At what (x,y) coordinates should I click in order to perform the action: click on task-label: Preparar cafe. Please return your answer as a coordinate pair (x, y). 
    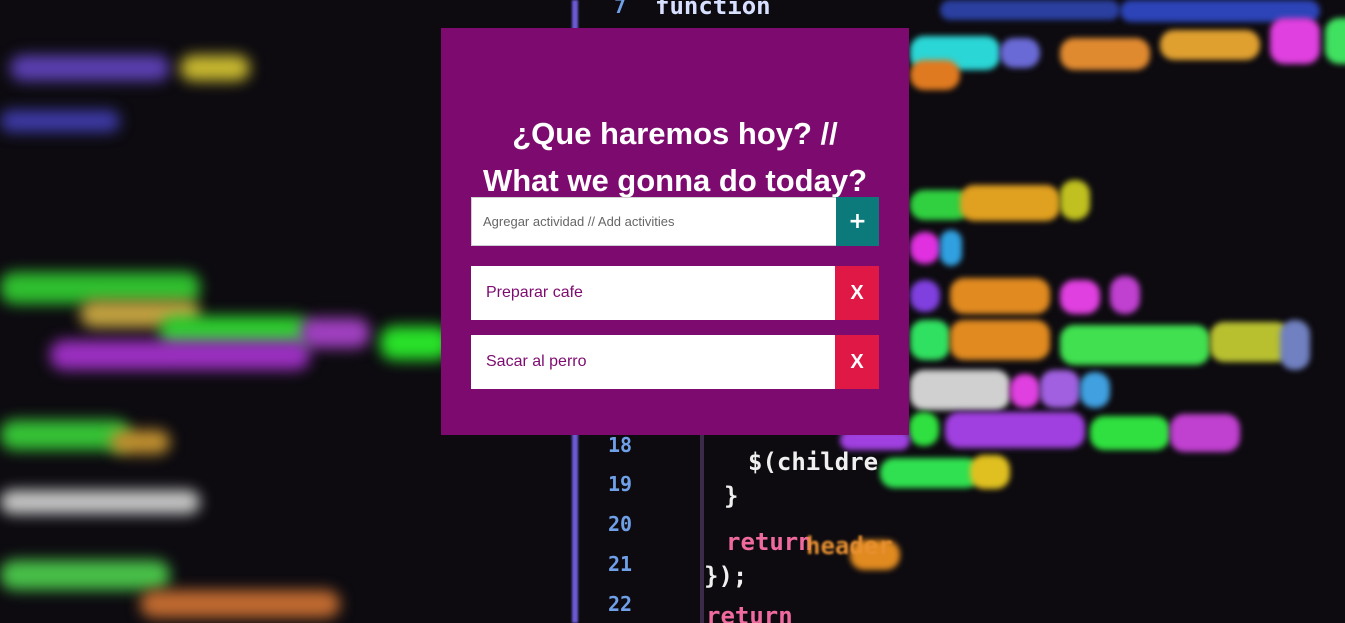
    Looking at the image, I should click on (534, 292).